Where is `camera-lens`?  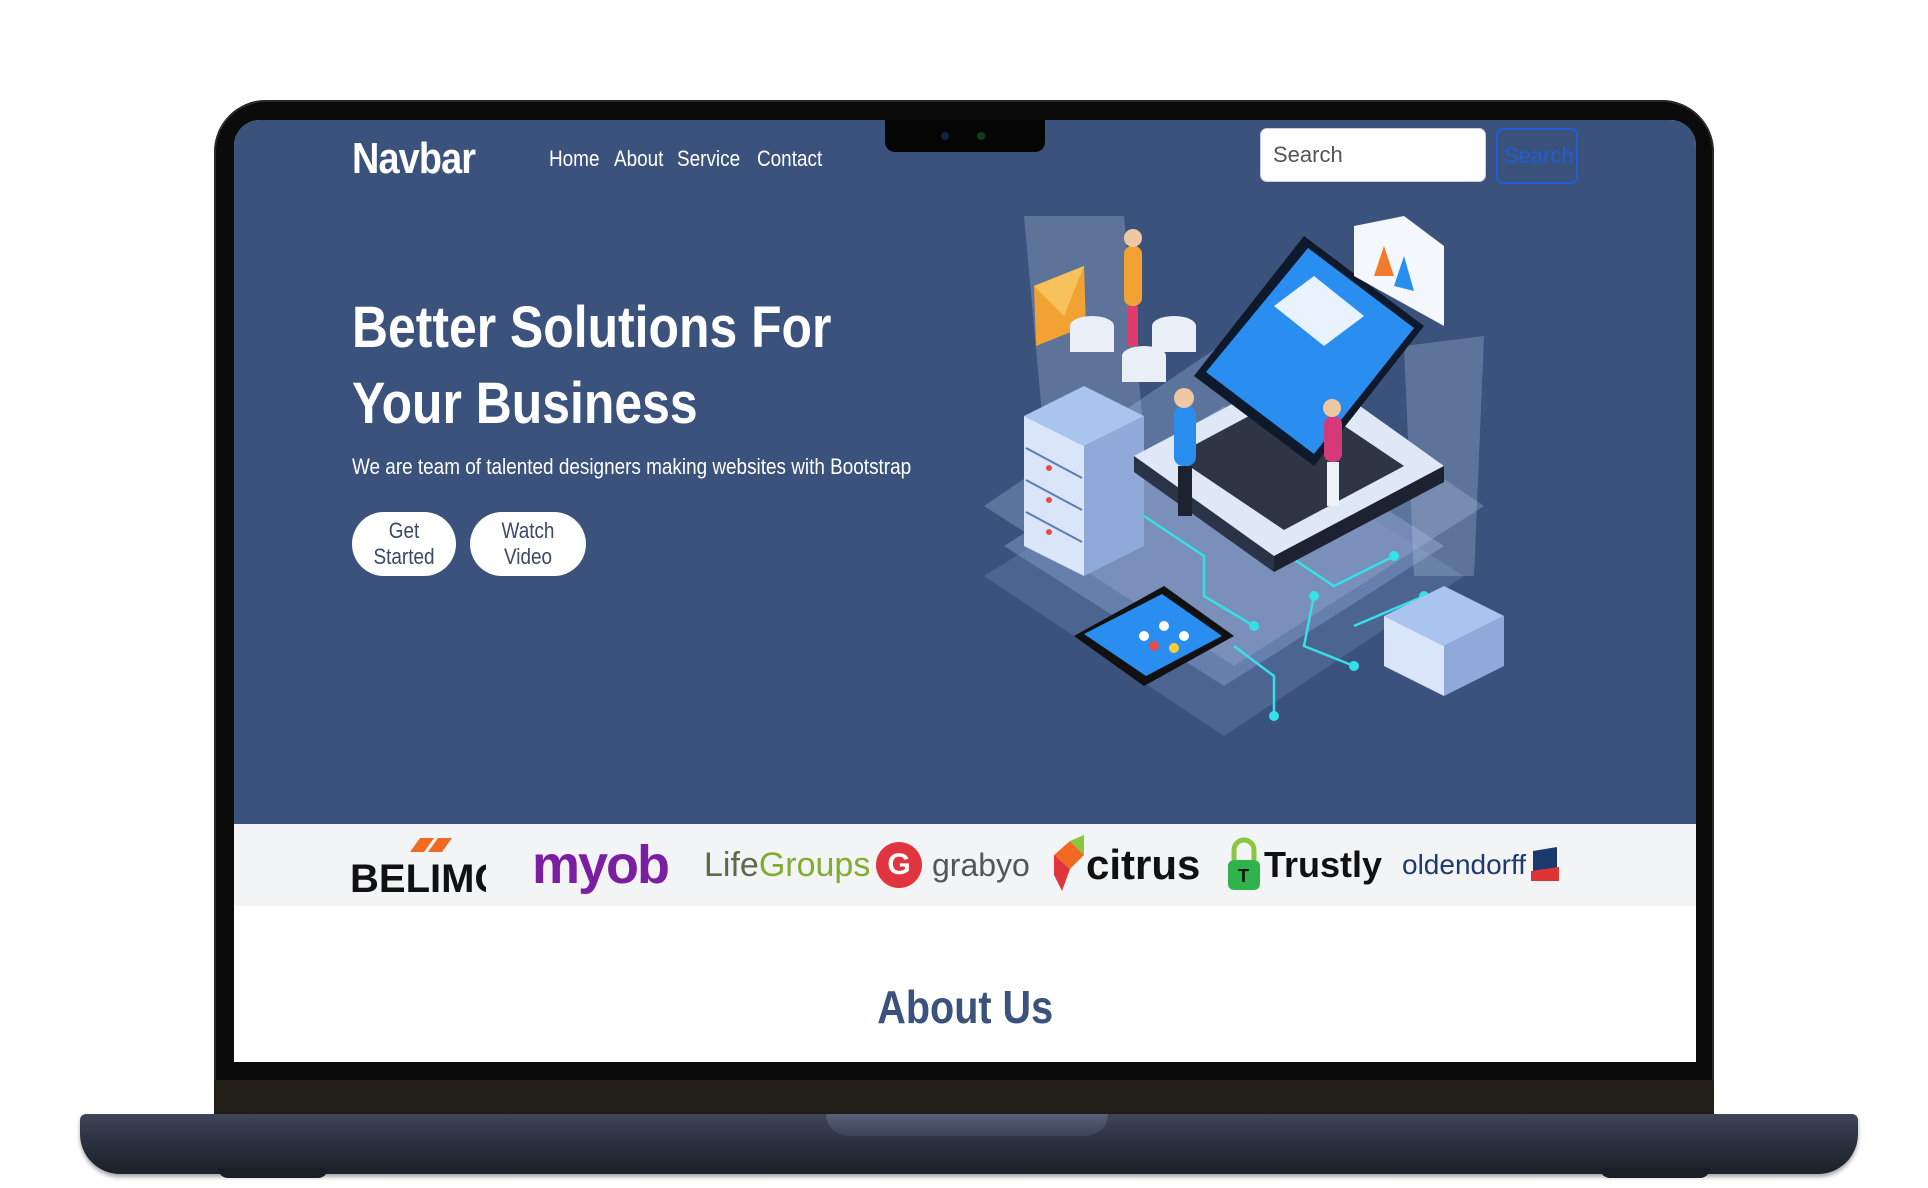 camera-lens is located at coordinates (945, 136).